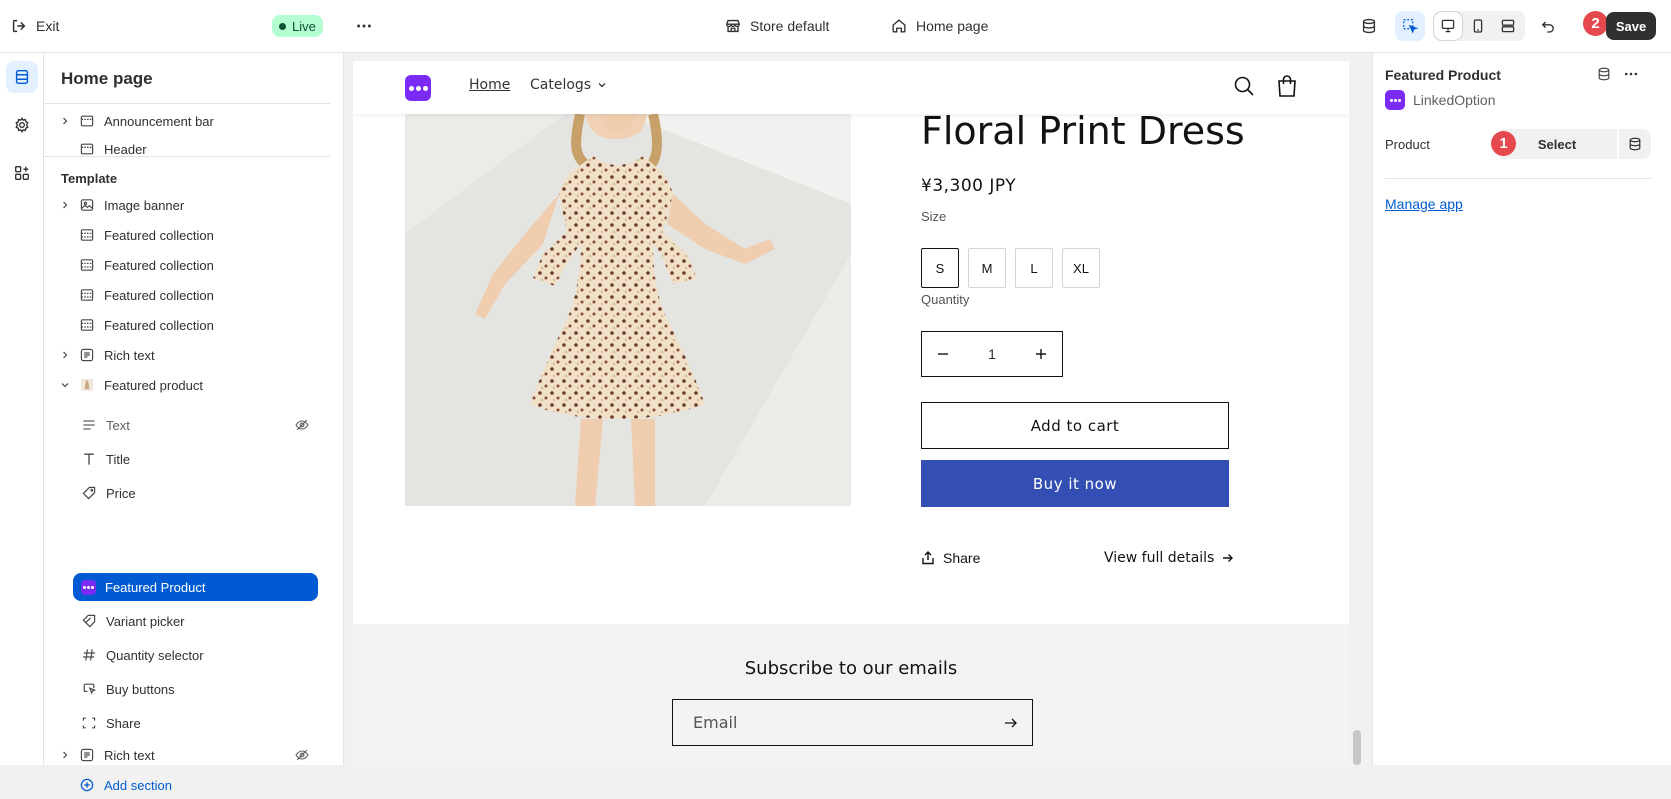  What do you see at coordinates (87, 755) in the screenshot?
I see `text-block-icon` at bounding box center [87, 755].